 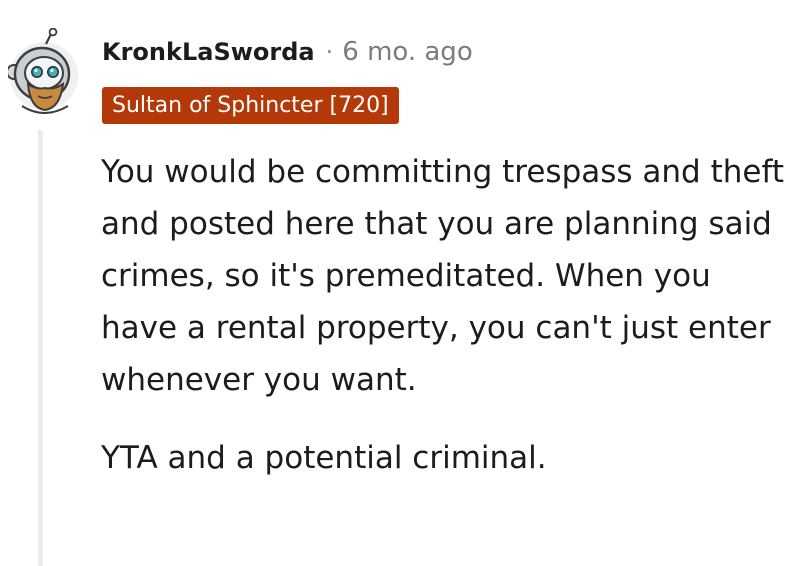 I want to click on thread-collapse-line, so click(x=40, y=348).